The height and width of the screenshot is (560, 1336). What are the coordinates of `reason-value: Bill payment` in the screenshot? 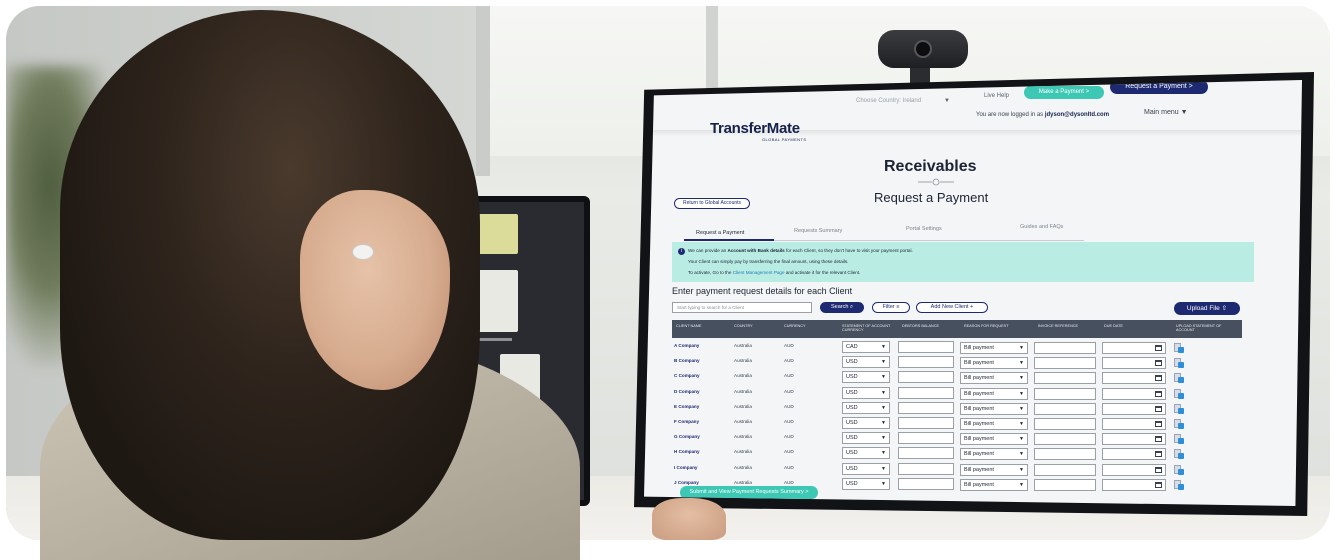 It's located at (979, 484).